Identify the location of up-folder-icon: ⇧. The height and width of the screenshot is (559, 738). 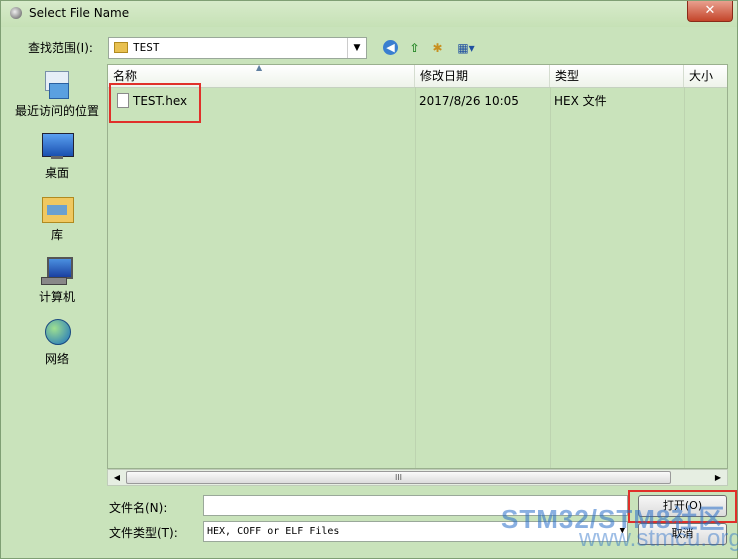
(414, 48).